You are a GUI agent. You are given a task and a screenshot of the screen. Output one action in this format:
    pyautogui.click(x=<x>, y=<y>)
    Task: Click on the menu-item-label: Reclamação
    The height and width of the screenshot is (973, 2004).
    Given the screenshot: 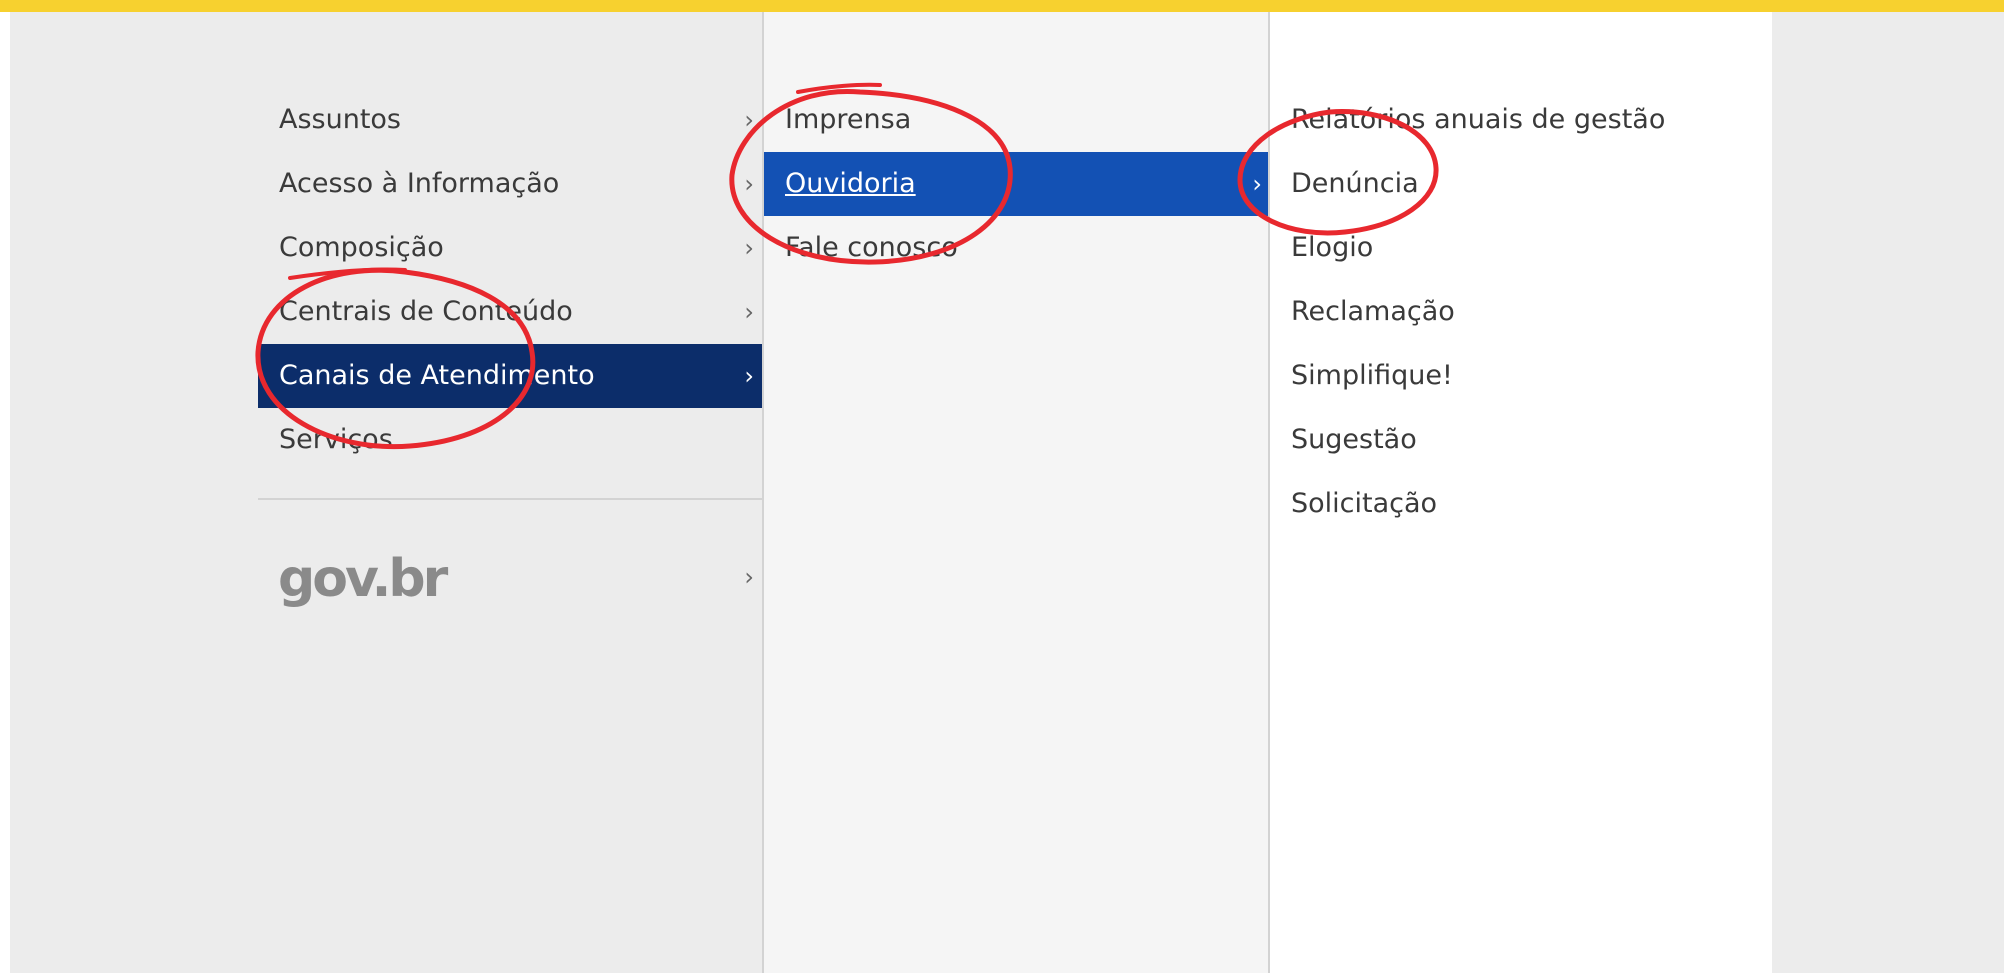 What is the action you would take?
    pyautogui.click(x=1373, y=311)
    